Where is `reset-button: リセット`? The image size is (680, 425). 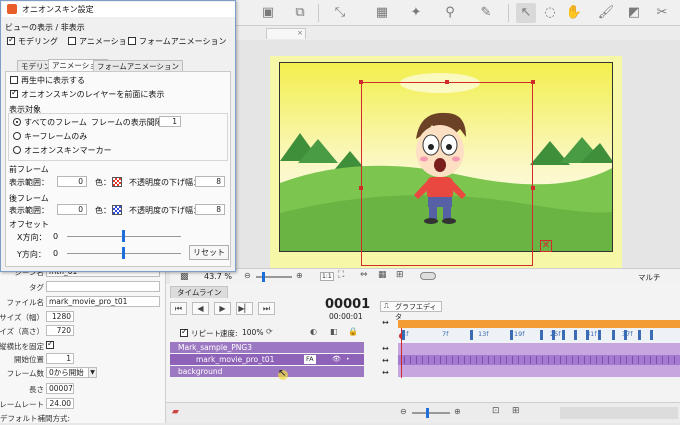 reset-button: リセット is located at coordinates (209, 252).